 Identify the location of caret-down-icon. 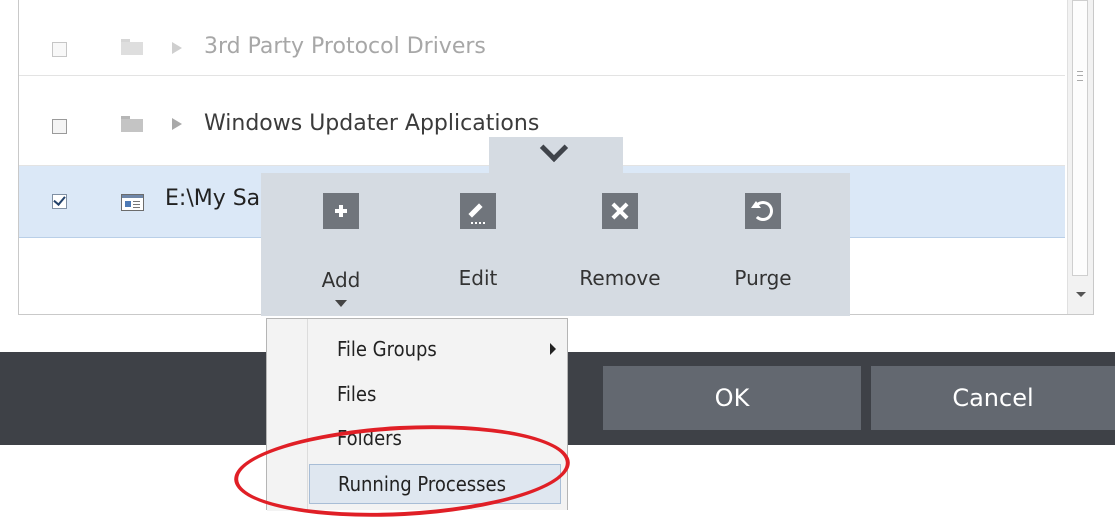
(341, 303).